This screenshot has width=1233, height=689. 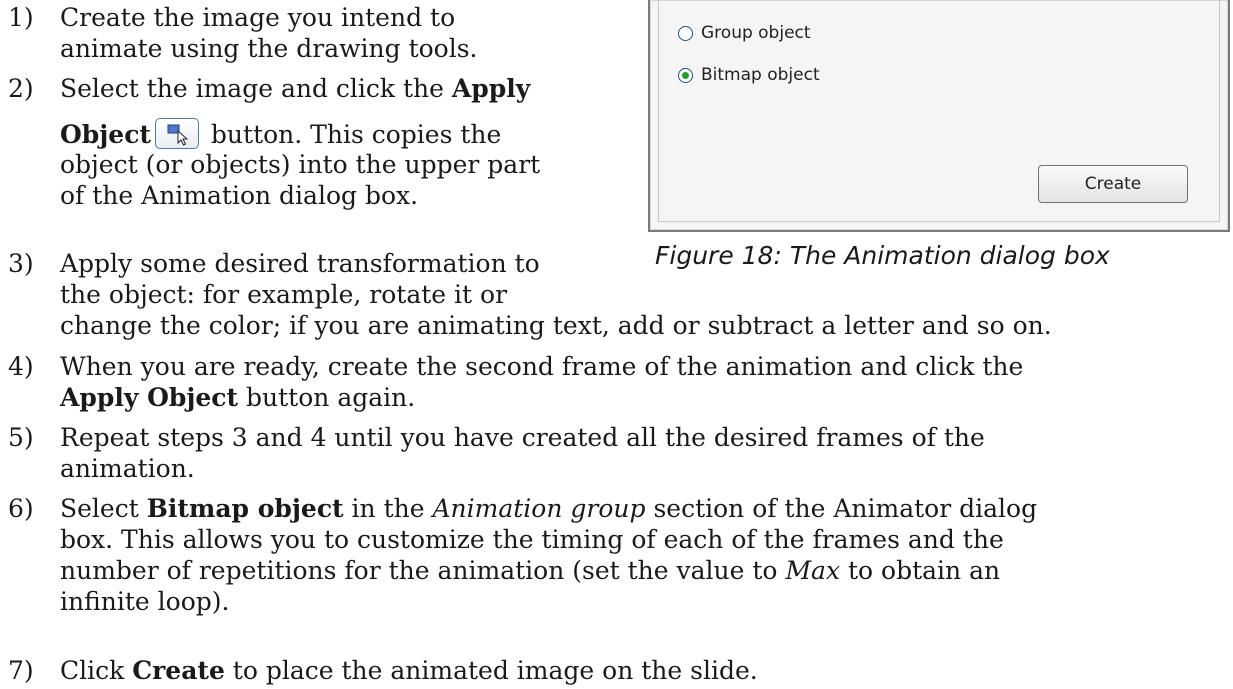 I want to click on step-text: animation., so click(x=127, y=468).